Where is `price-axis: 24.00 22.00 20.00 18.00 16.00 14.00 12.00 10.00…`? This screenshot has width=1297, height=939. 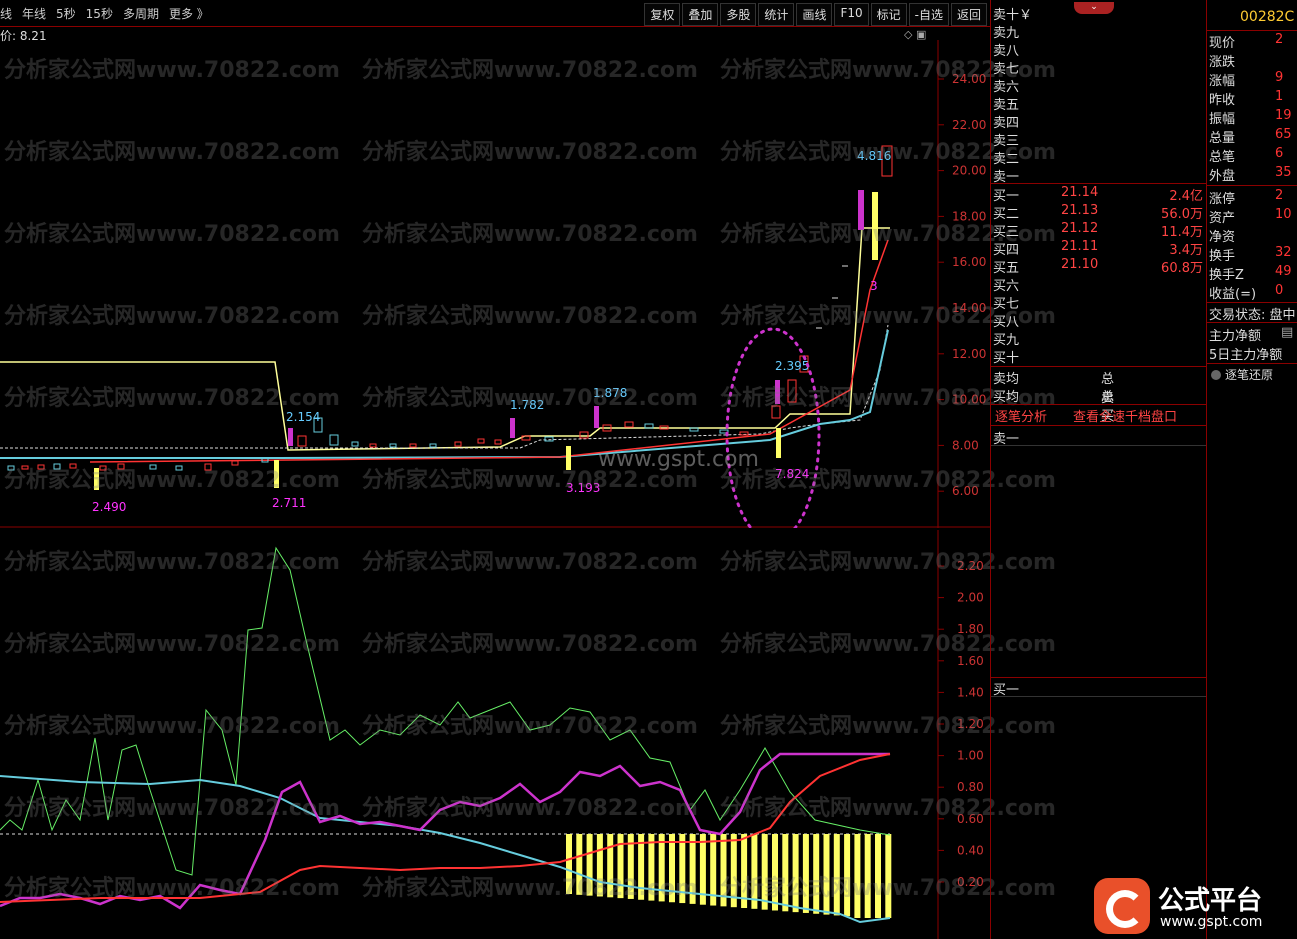
price-axis: 24.00 22.00 20.00 18.00 16.00 14.00 12.00 10.00… is located at coordinates (962, 285).